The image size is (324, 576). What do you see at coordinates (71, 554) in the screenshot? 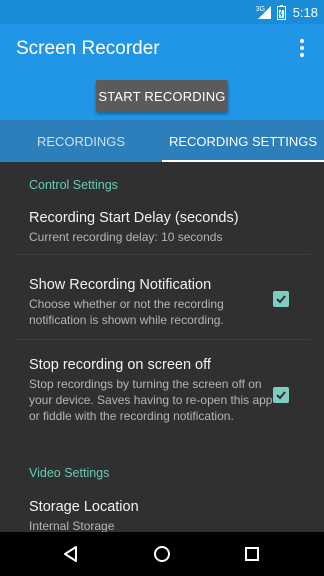
I see `back-icon` at bounding box center [71, 554].